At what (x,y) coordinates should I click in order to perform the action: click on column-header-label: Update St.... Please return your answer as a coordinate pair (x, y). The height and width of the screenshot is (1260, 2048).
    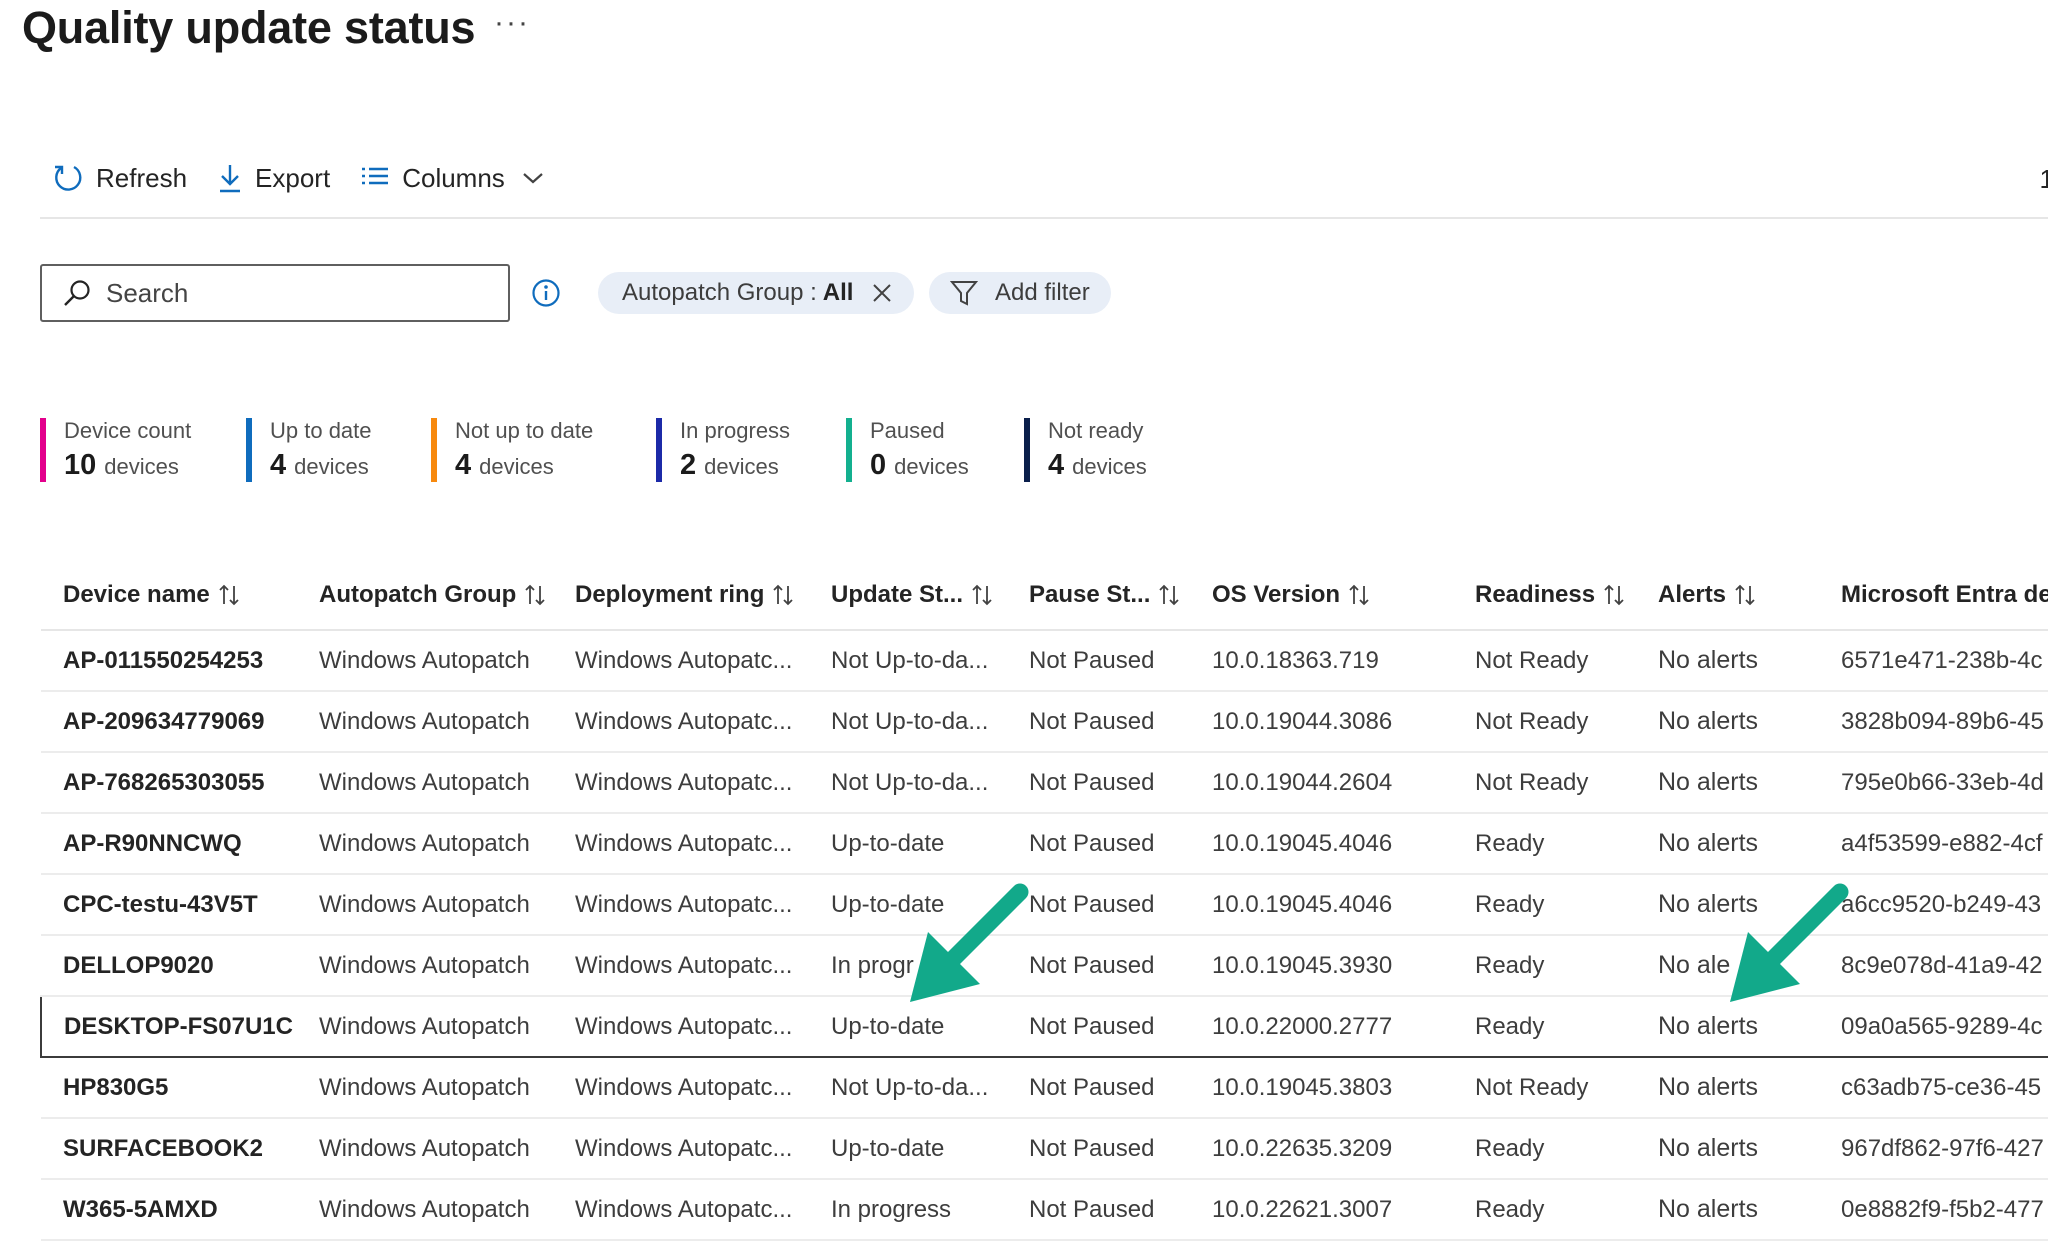
    Looking at the image, I should click on (897, 594).